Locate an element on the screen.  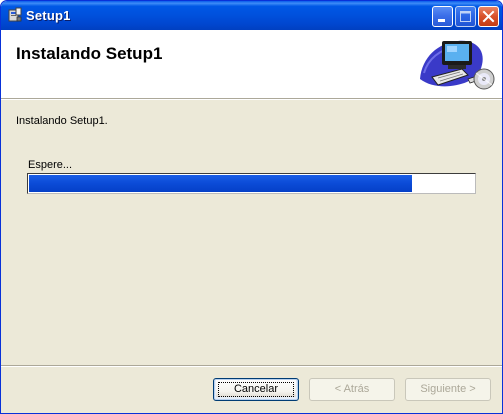
status-text: Instalando Setup1. is located at coordinates (62, 121).